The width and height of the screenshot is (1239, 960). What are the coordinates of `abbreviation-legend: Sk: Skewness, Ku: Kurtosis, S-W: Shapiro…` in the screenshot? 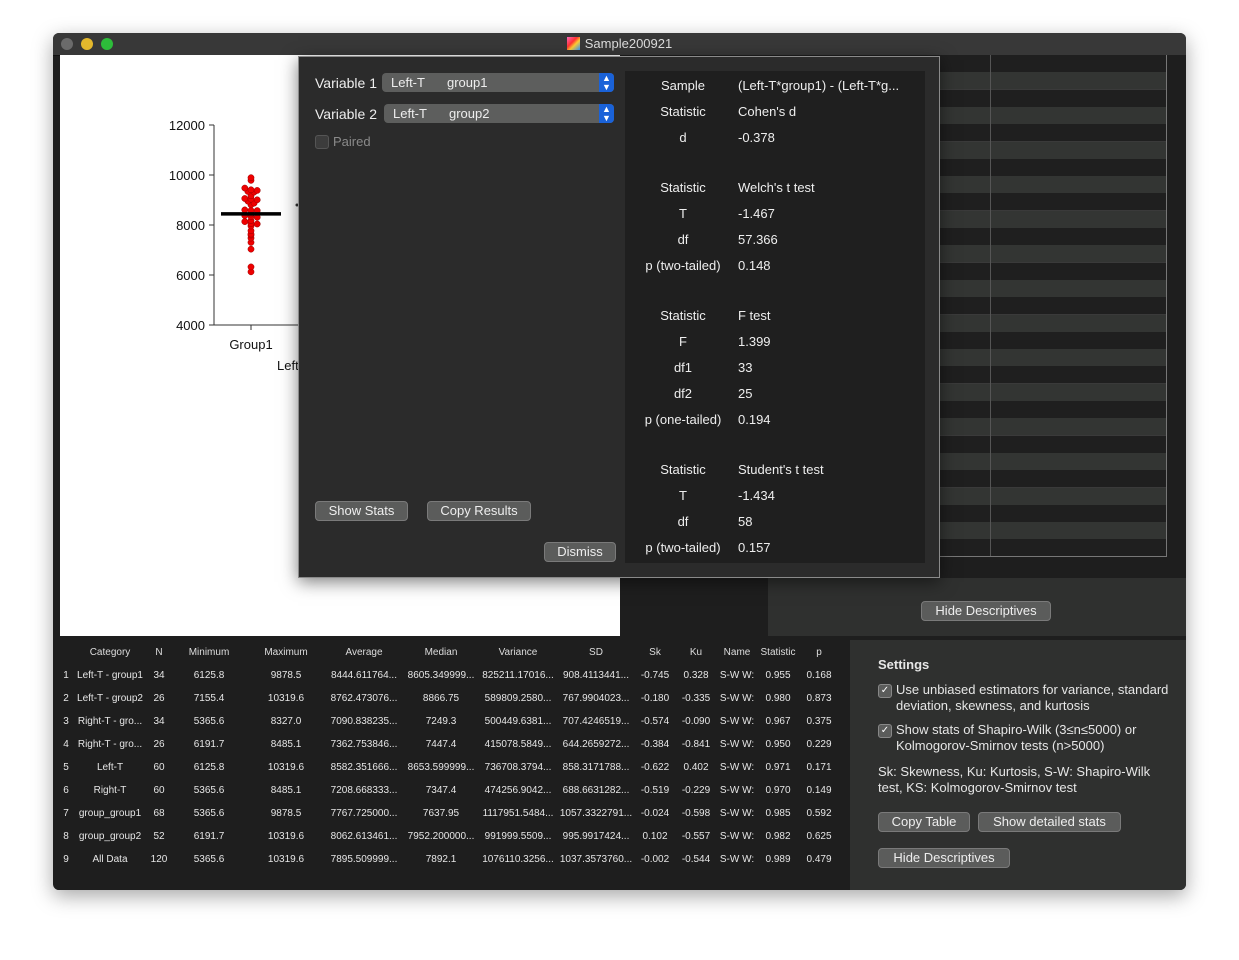 It's located at (1014, 779).